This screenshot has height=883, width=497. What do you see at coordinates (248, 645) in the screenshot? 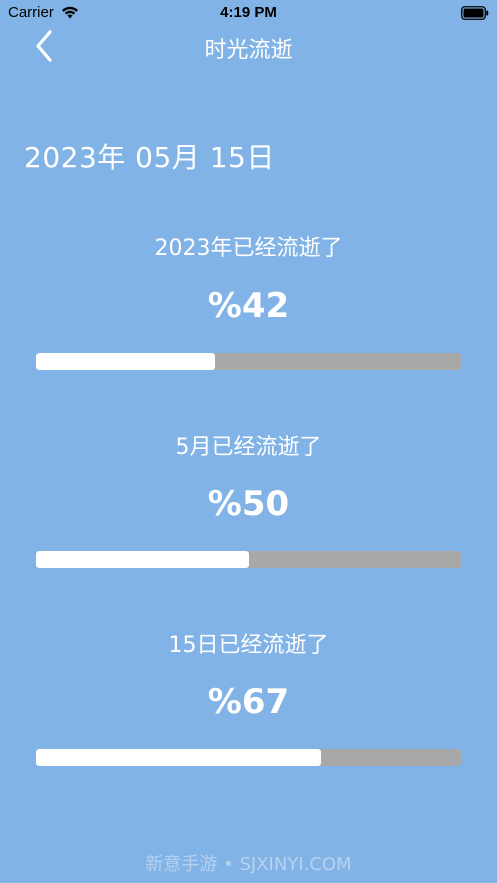
I see `day-progress-label: 15日已经流逝了` at bounding box center [248, 645].